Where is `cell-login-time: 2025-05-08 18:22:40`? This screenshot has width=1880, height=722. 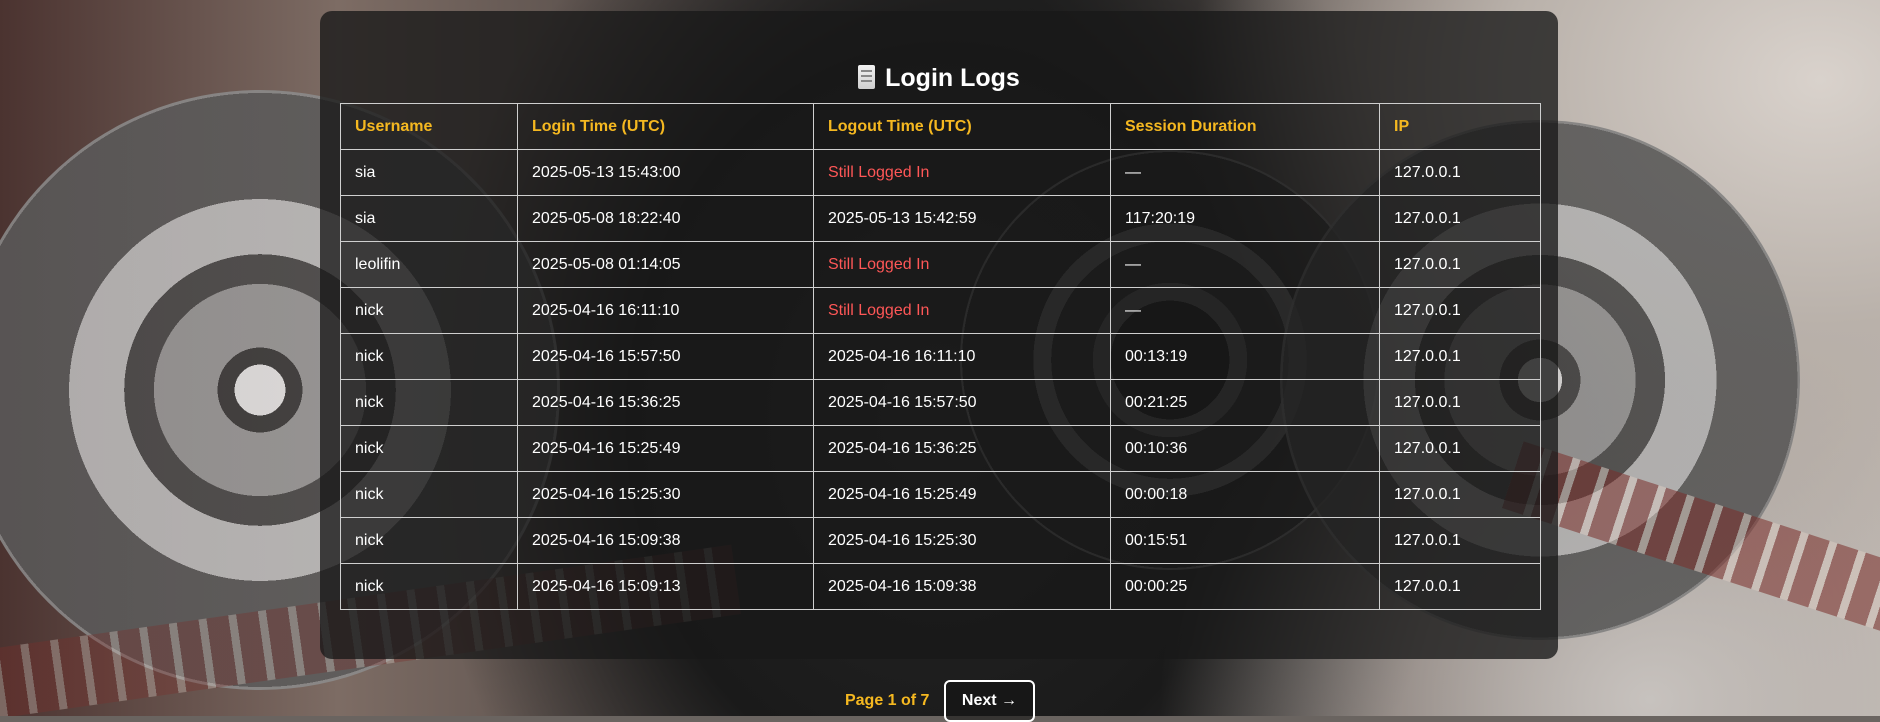 cell-login-time: 2025-05-08 18:22:40 is located at coordinates (665, 218).